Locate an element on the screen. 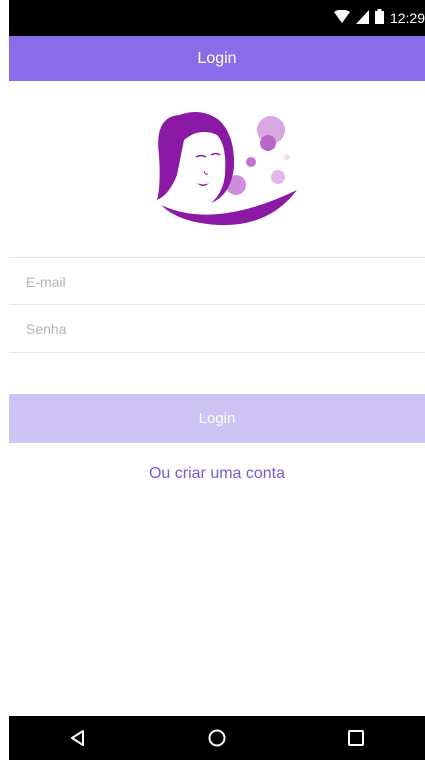  left-gutter is located at coordinates (4, 380).